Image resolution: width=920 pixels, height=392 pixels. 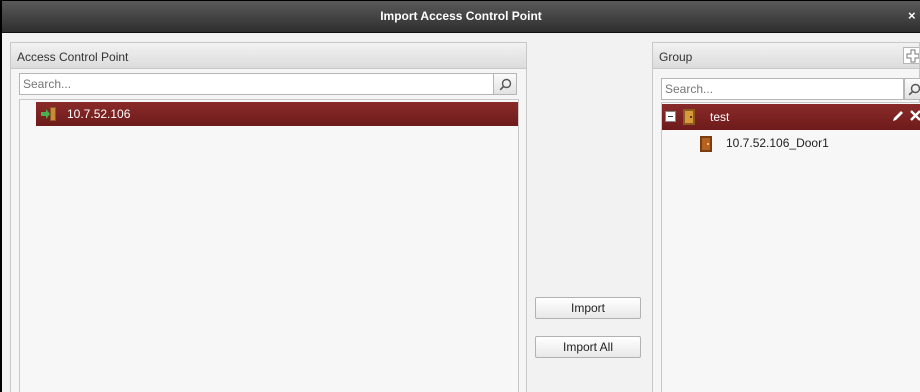 I want to click on left-search-input, so click(x=261, y=84).